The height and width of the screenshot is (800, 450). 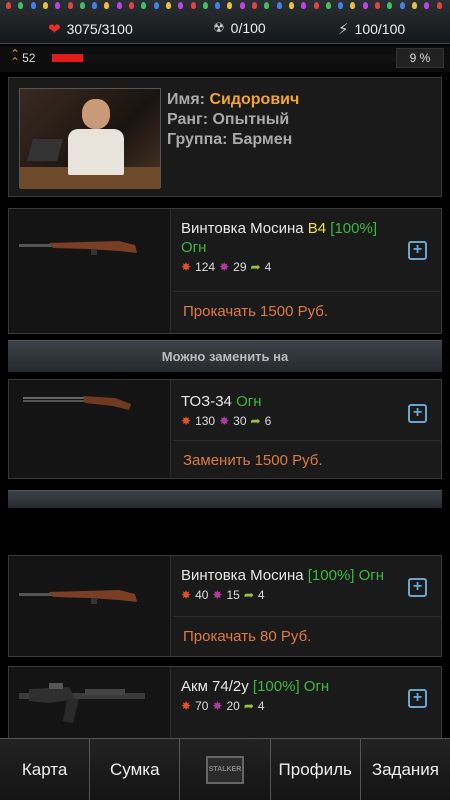 What do you see at coordinates (215, 686) in the screenshot?
I see `item-name: Акм 74/2у` at bounding box center [215, 686].